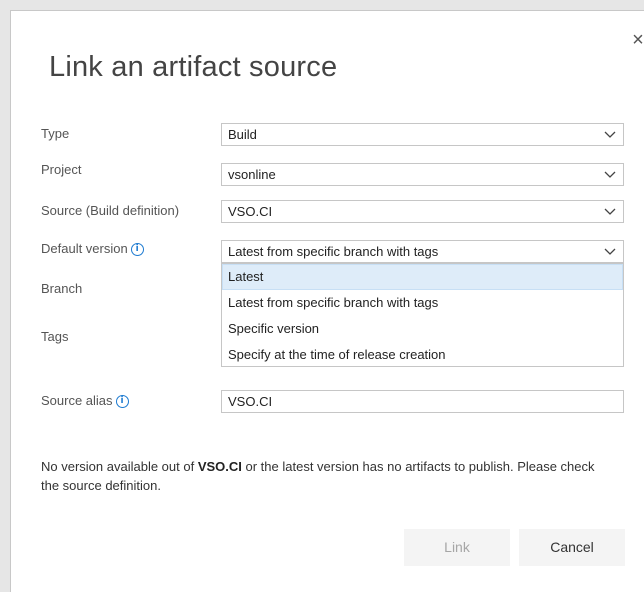 The height and width of the screenshot is (592, 644). Describe the element at coordinates (572, 547) in the screenshot. I see `cancel-button: Cancel` at that location.